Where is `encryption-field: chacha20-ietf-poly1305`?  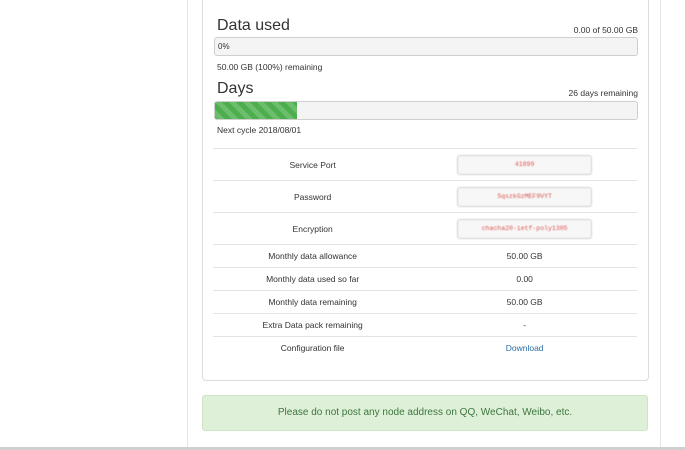 encryption-field: chacha20-ietf-poly1305 is located at coordinates (525, 228).